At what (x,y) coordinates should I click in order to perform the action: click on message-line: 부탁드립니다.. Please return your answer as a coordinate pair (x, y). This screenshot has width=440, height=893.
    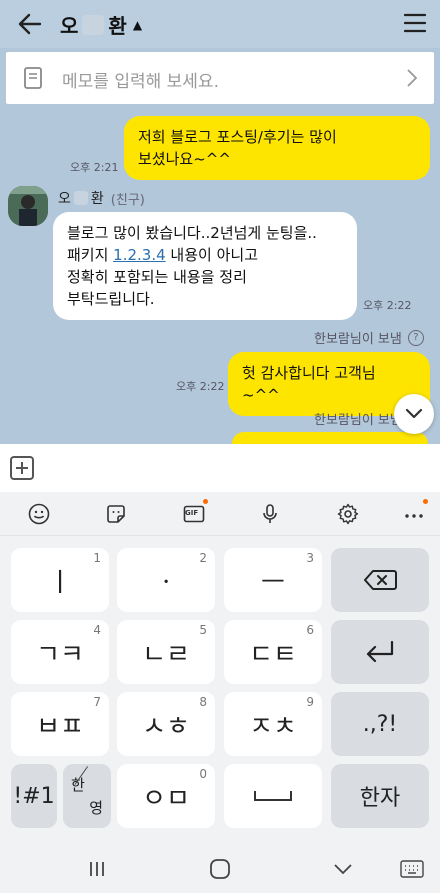
    Looking at the image, I should click on (111, 299).